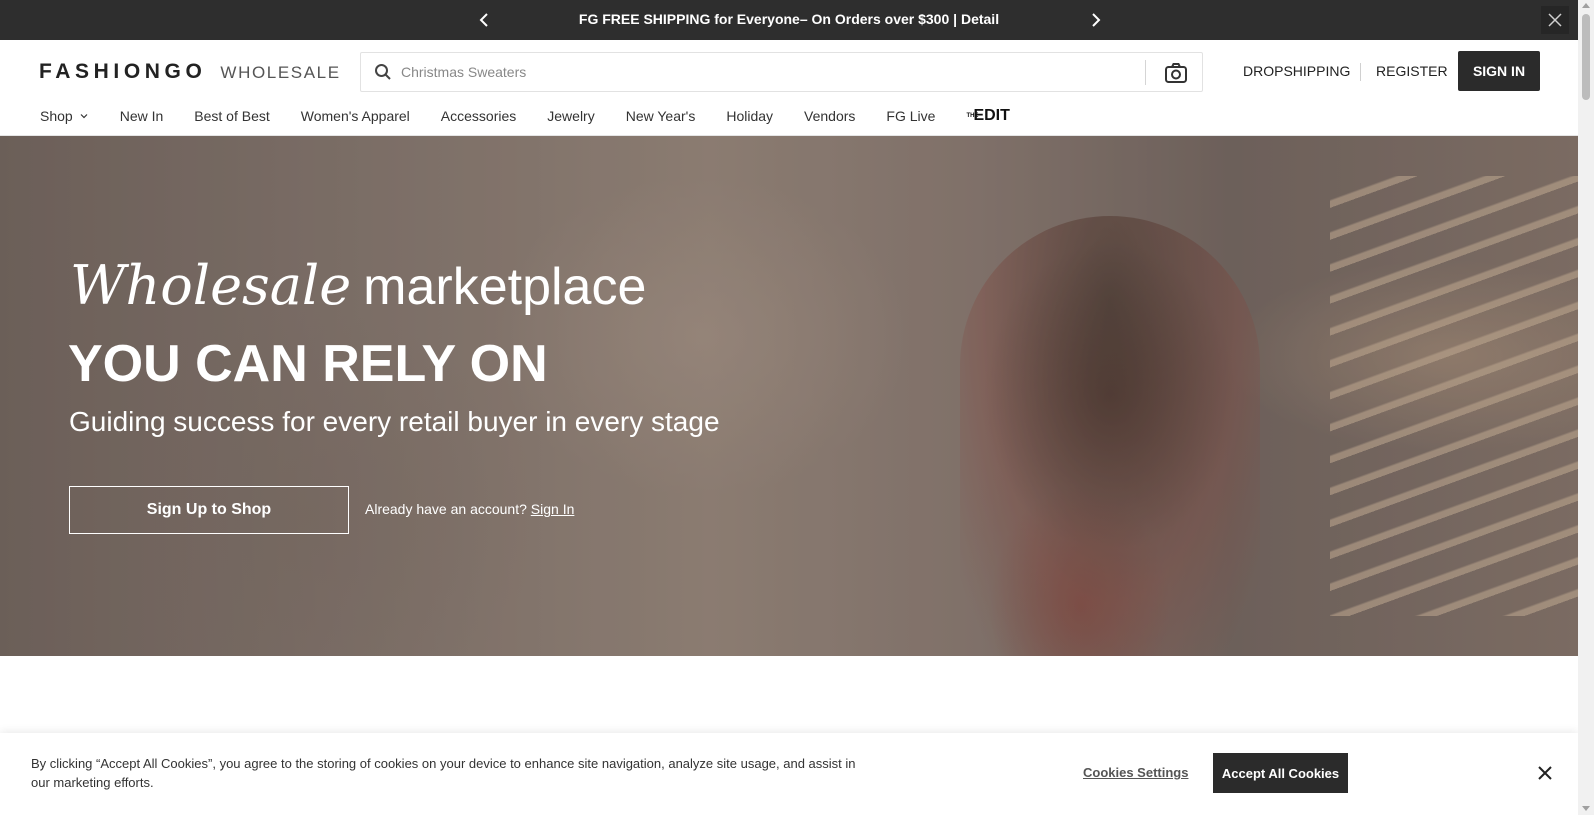 Image resolution: width=1594 pixels, height=815 pixels. What do you see at coordinates (505, 287) in the screenshot?
I see `hero-title-light: marketplace` at bounding box center [505, 287].